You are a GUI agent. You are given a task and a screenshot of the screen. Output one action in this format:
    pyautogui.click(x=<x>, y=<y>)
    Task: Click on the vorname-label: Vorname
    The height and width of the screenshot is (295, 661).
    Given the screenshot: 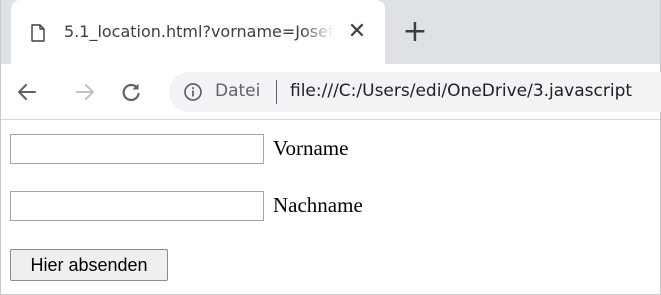 What is the action you would take?
    pyautogui.click(x=311, y=148)
    